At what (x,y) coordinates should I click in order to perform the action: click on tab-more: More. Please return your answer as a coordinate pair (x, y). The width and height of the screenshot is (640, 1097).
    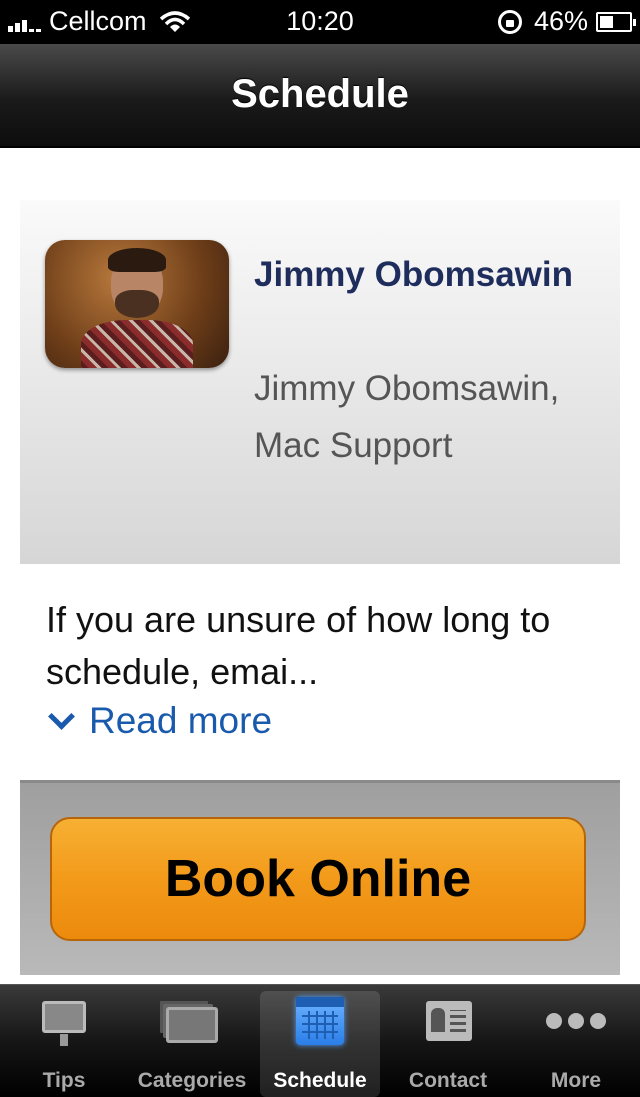
    Looking at the image, I should click on (576, 1041).